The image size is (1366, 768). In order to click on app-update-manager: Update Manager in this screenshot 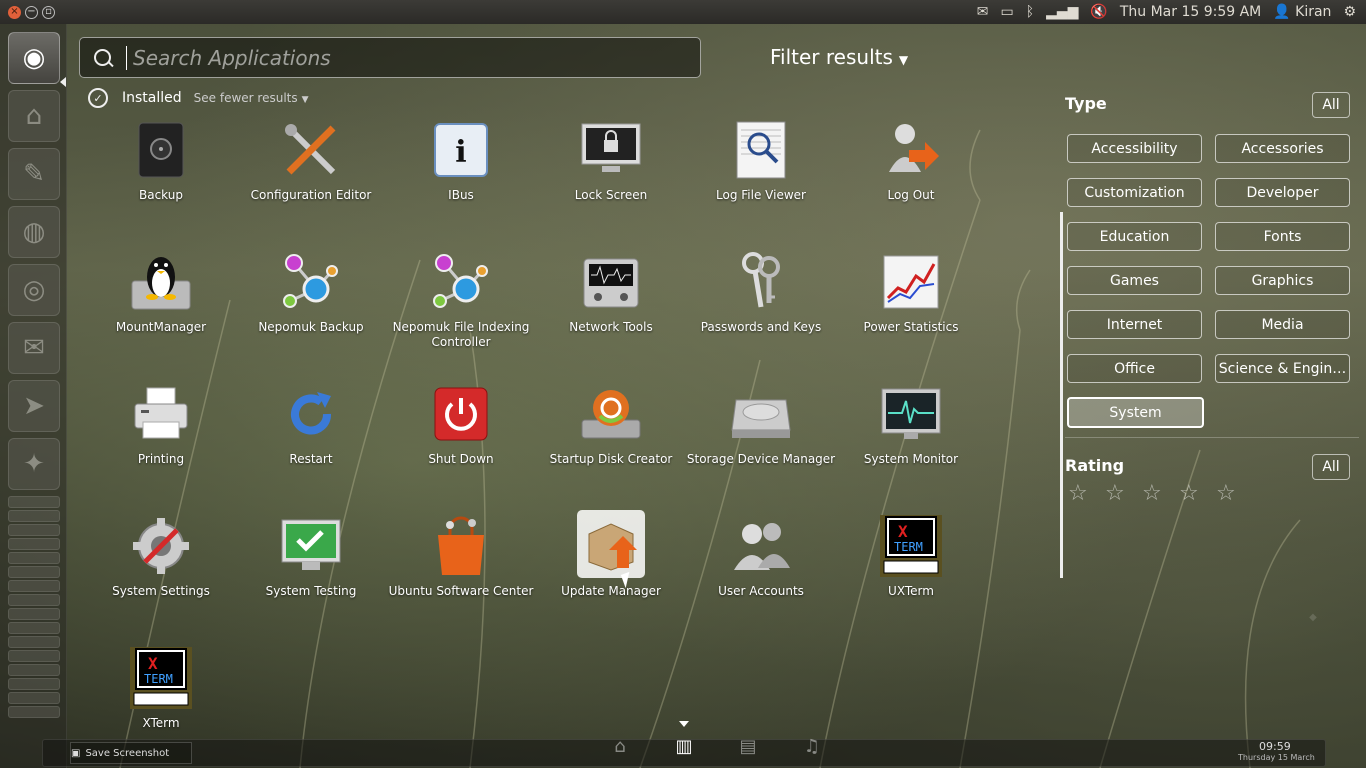, I will do `click(611, 554)`.